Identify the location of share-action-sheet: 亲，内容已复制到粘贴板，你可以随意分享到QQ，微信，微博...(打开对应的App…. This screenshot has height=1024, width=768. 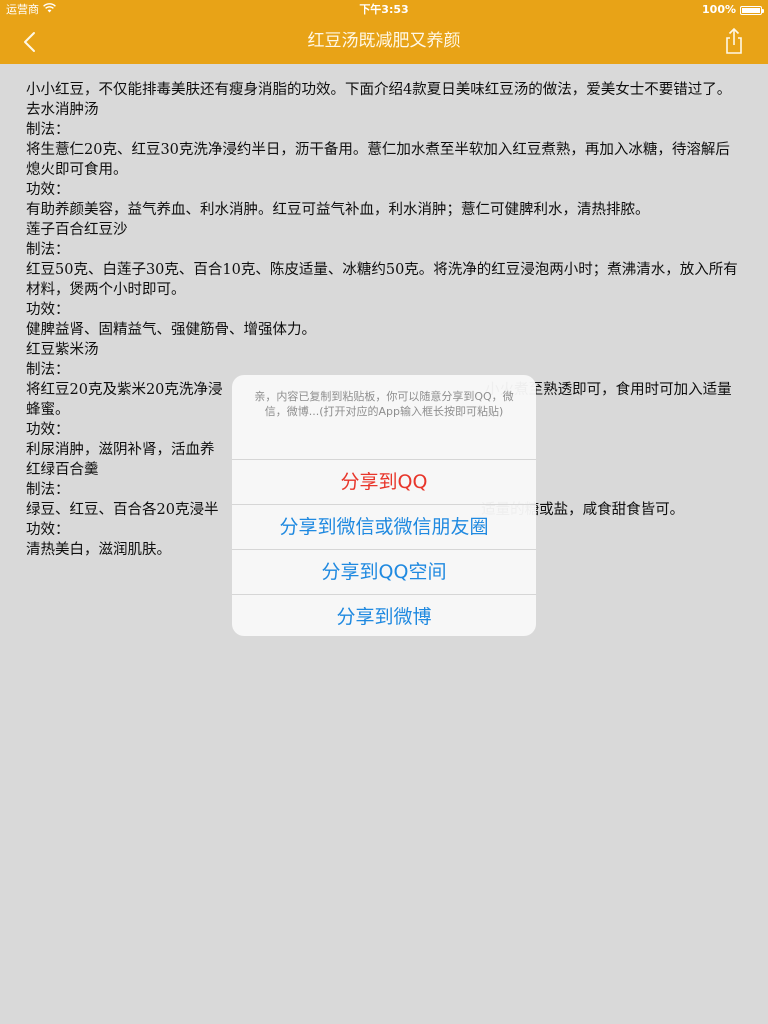
(384, 505).